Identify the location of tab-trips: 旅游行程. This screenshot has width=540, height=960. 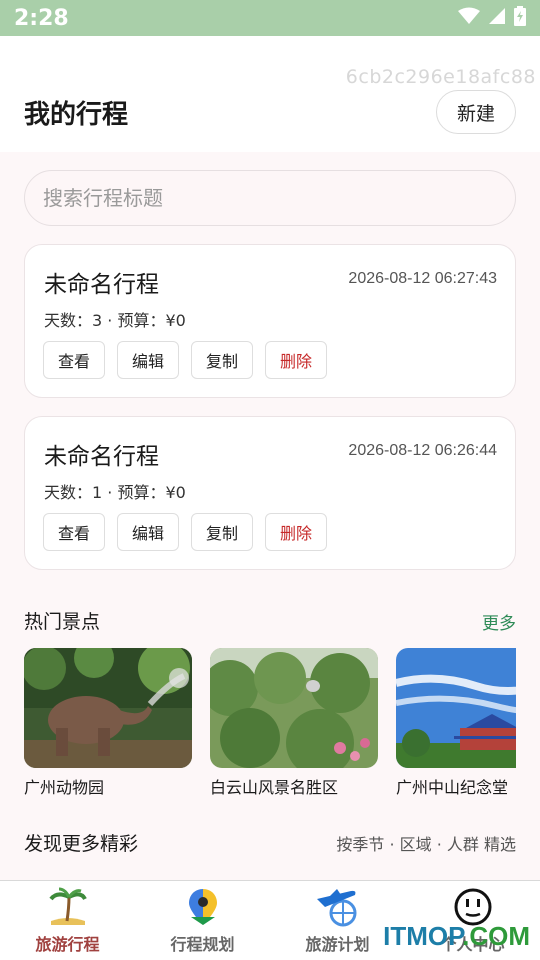
(67, 920).